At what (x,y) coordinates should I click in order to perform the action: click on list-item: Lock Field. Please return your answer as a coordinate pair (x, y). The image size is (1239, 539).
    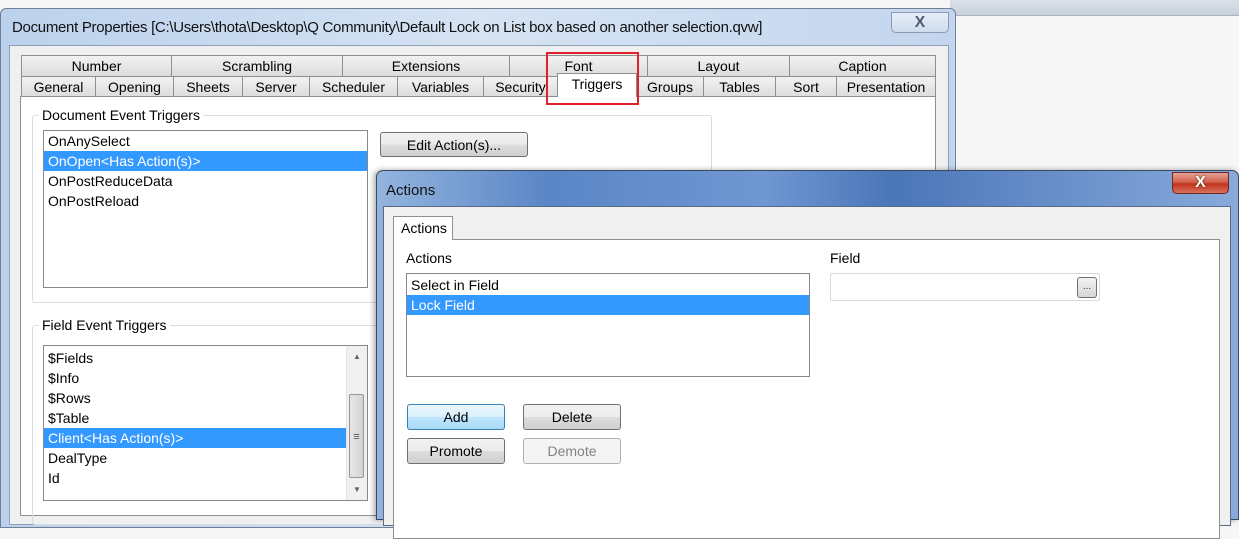
    Looking at the image, I should click on (608, 305).